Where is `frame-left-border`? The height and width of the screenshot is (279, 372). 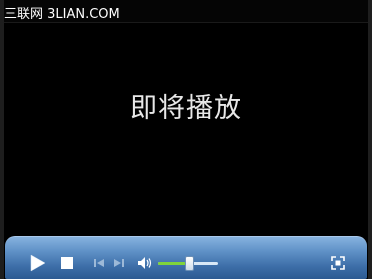 frame-left-border is located at coordinates (2, 139).